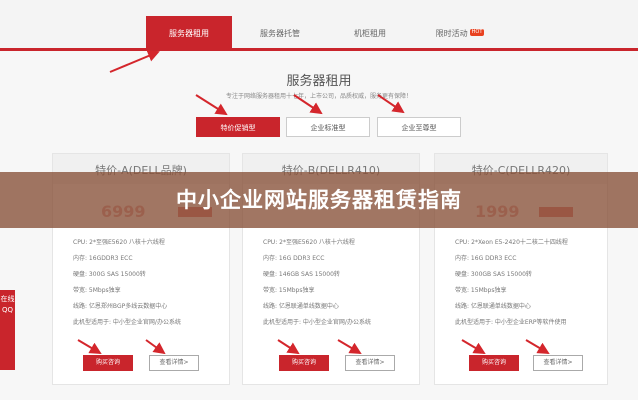 This screenshot has height=400, width=638. Describe the element at coordinates (7, 330) in the screenshot. I see `online-qq-widget: 在线QQ` at that location.